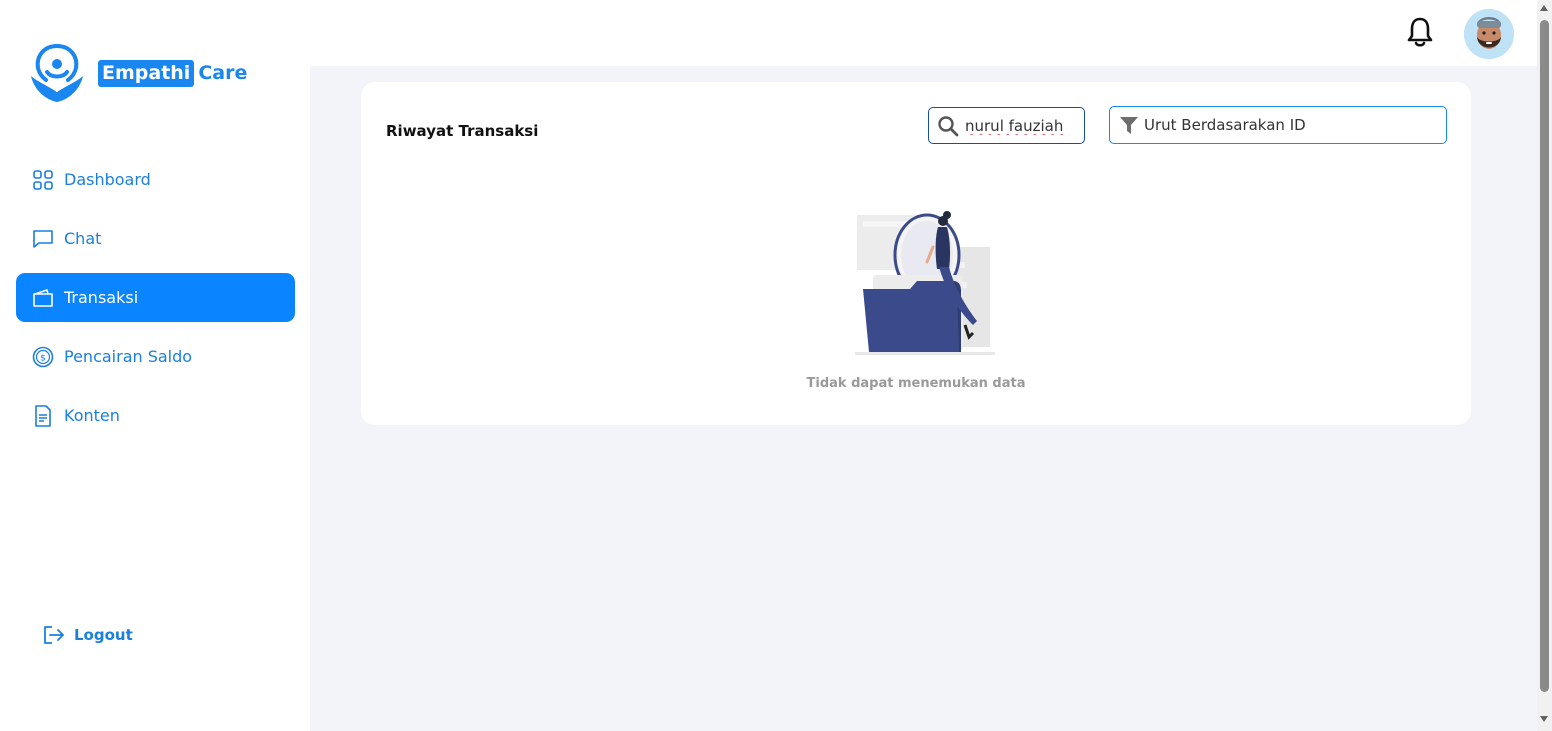  I want to click on logout-button: Logout, so click(87, 635).